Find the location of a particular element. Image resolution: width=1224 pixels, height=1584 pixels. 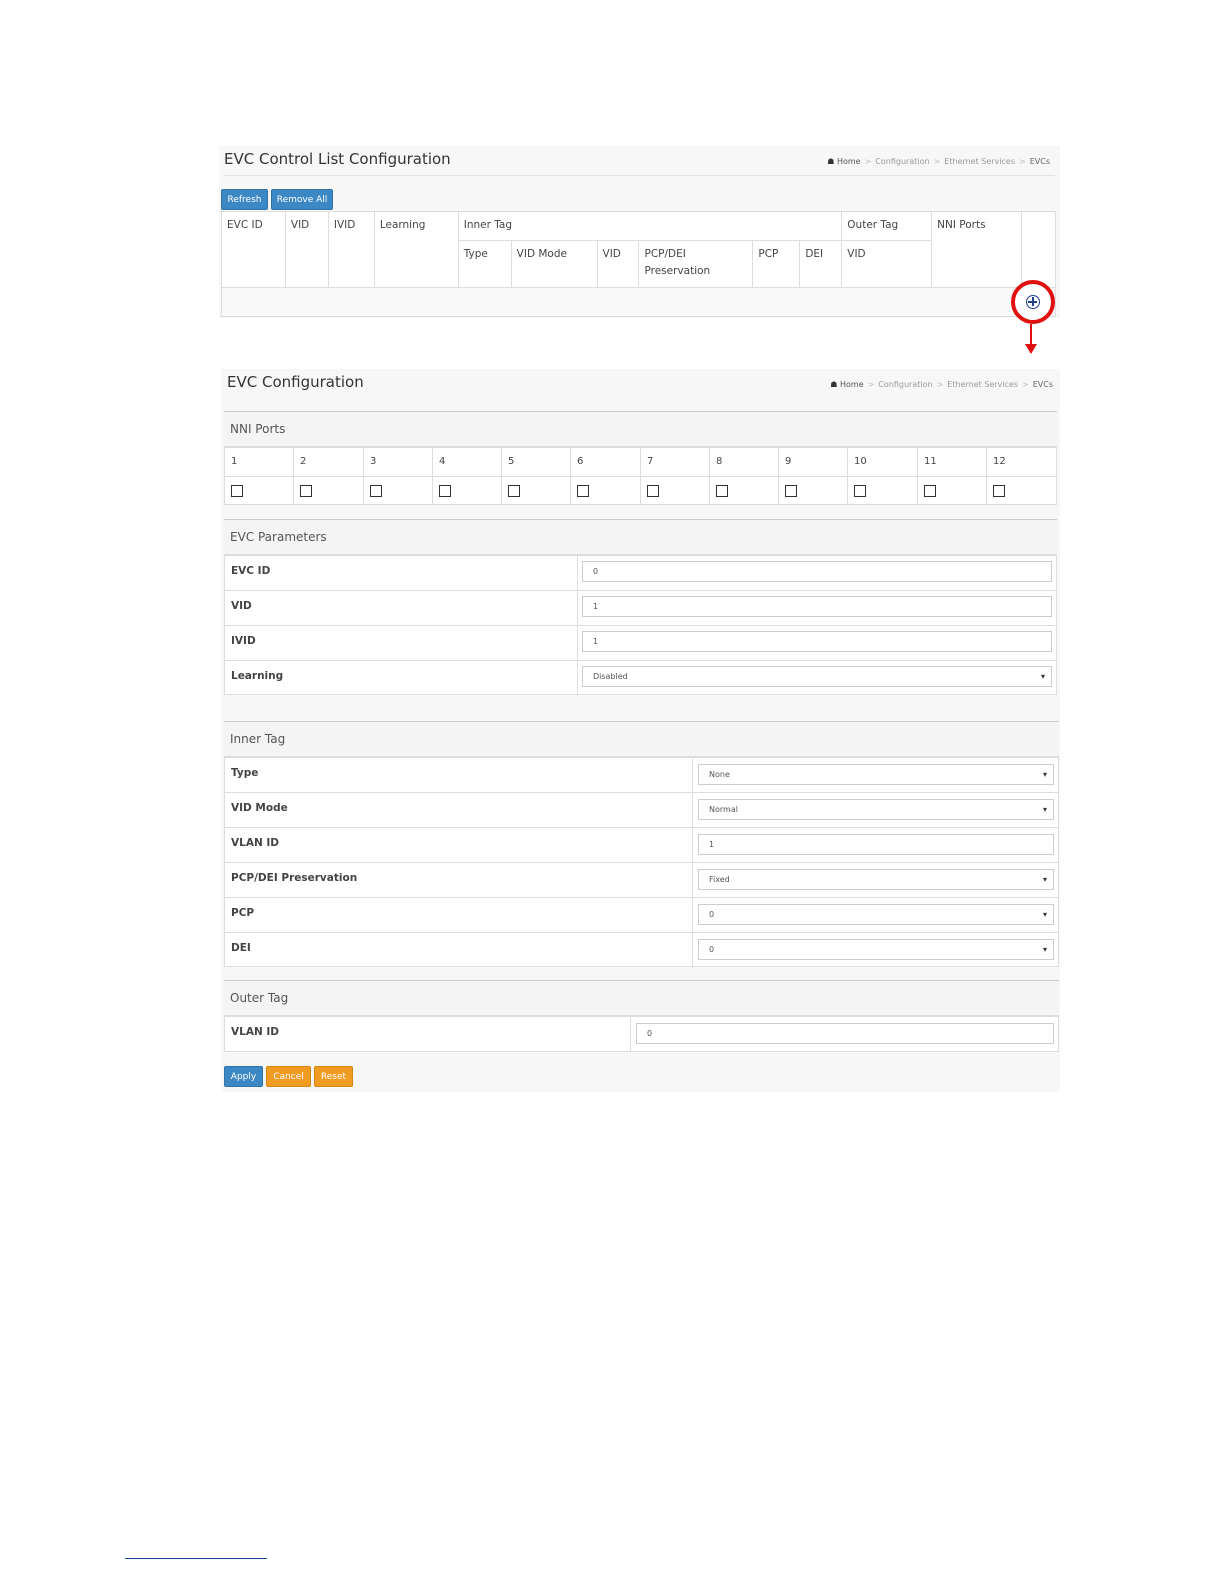

inner-dei-label: DEI is located at coordinates (241, 948).